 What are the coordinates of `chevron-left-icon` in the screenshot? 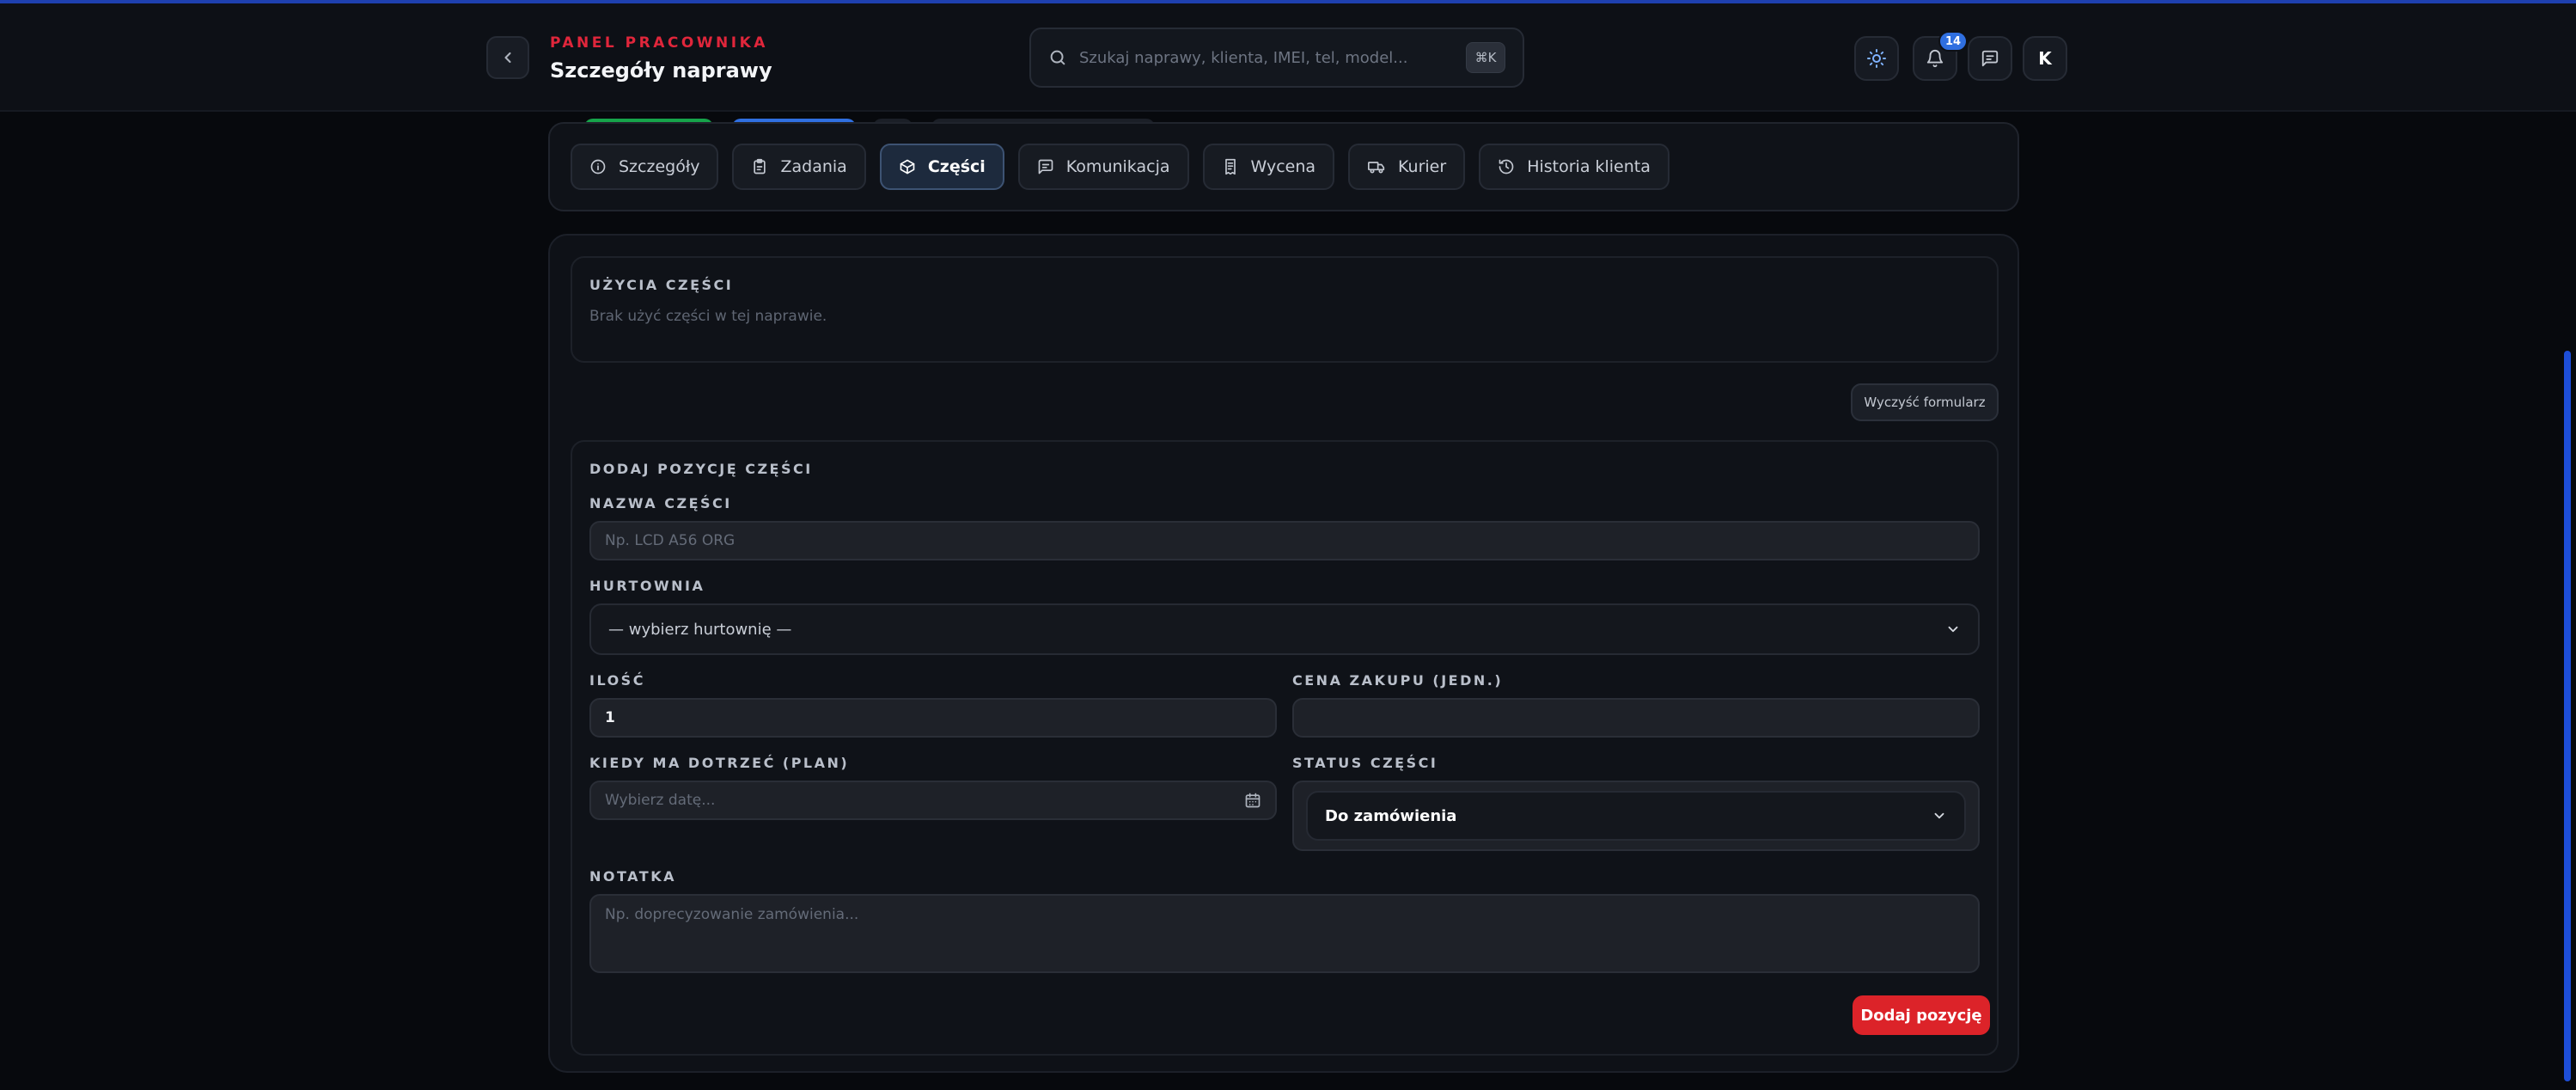 It's located at (507, 58).